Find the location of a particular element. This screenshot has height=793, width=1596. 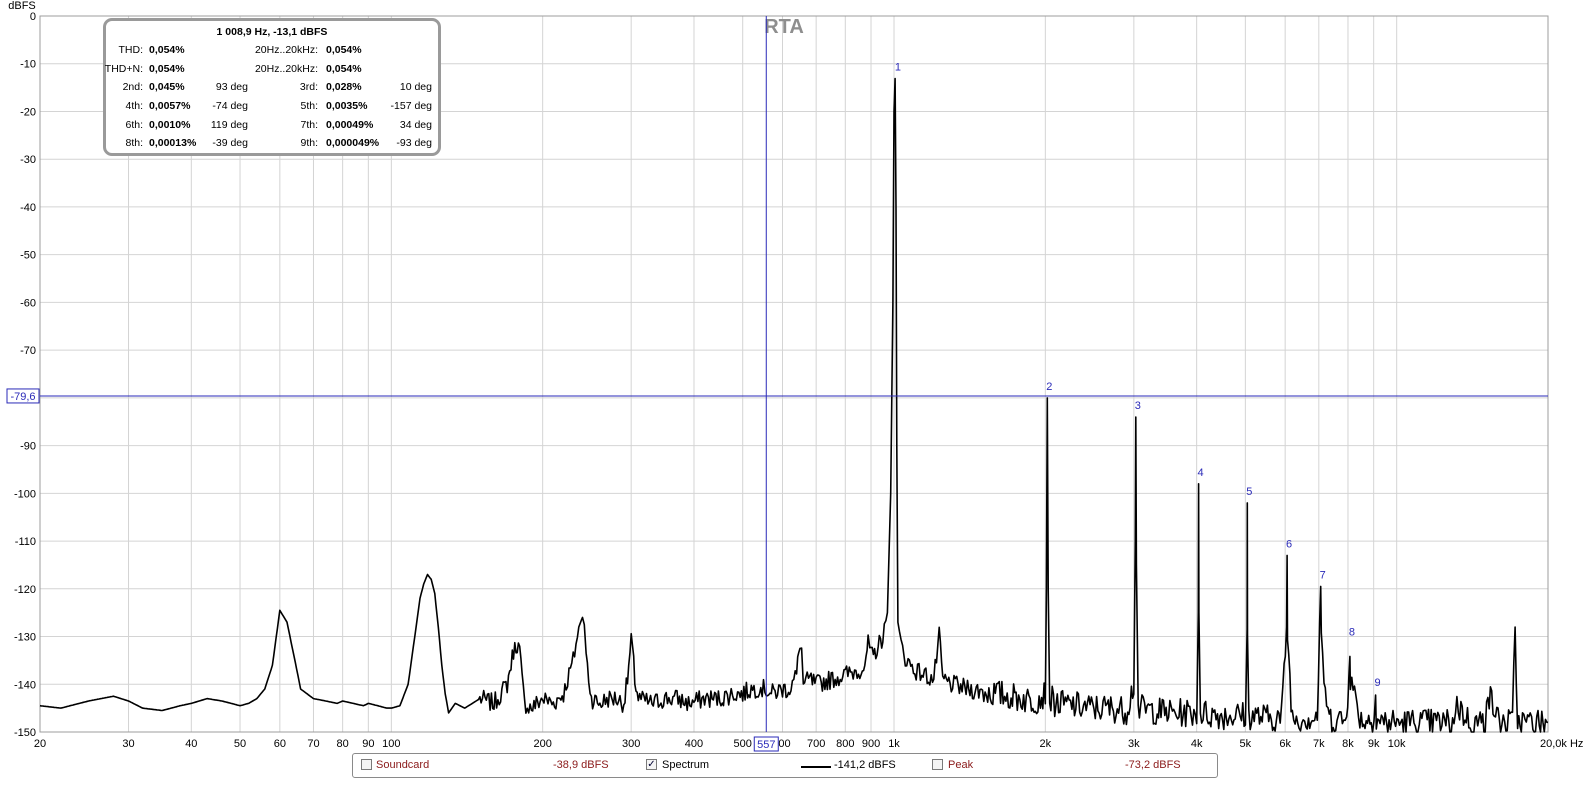

y-tick-label: -120 is located at coordinates (25, 590).